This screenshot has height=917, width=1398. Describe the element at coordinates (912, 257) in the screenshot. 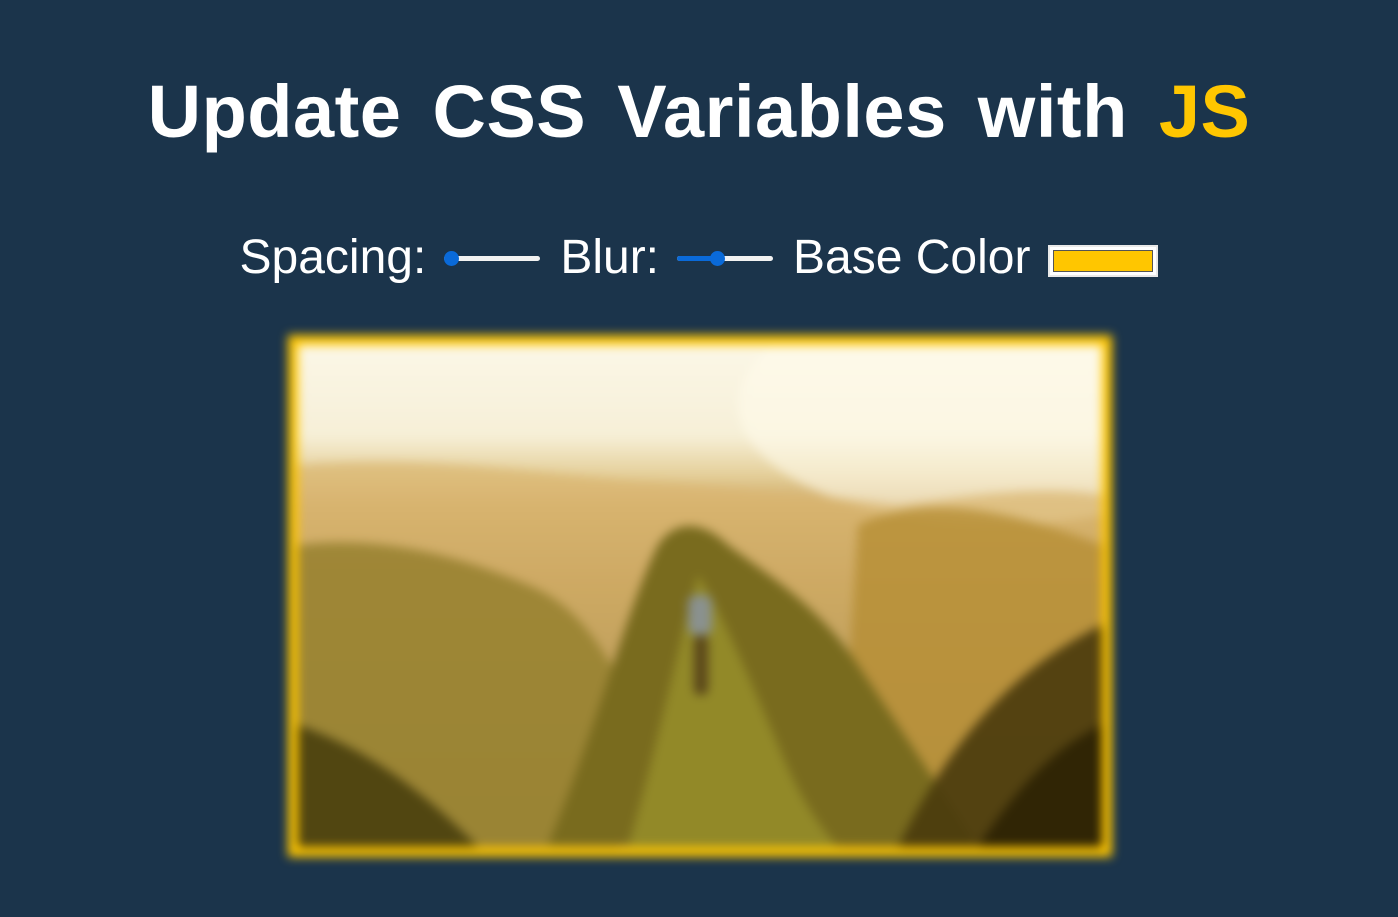

I see `base-color-label: Base Color` at that location.